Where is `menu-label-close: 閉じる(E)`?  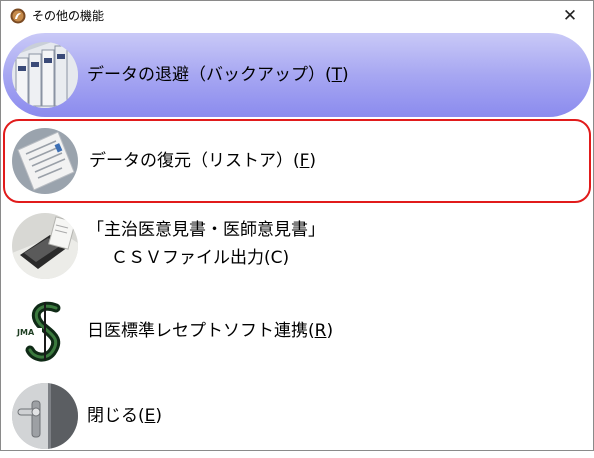
menu-label-close: 閉じる(E) is located at coordinates (125, 416).